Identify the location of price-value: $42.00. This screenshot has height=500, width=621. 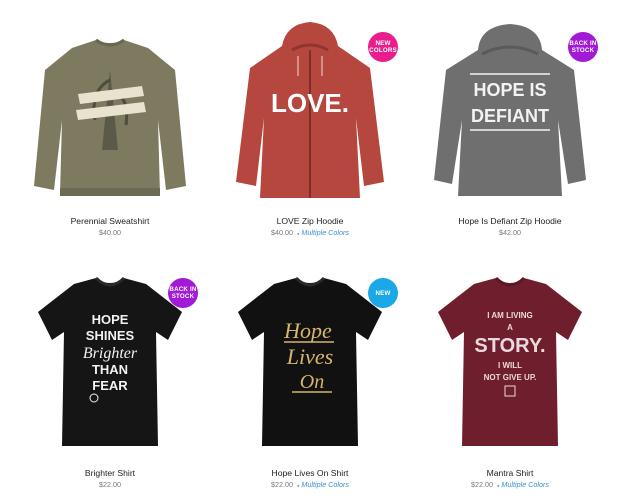
(510, 232).